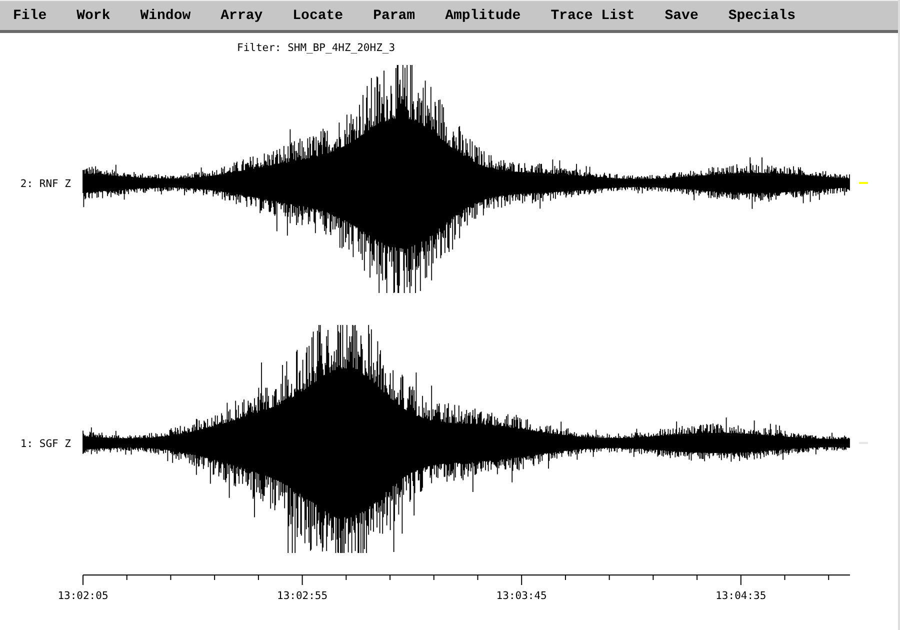  I want to click on menu-item: Save, so click(682, 16).